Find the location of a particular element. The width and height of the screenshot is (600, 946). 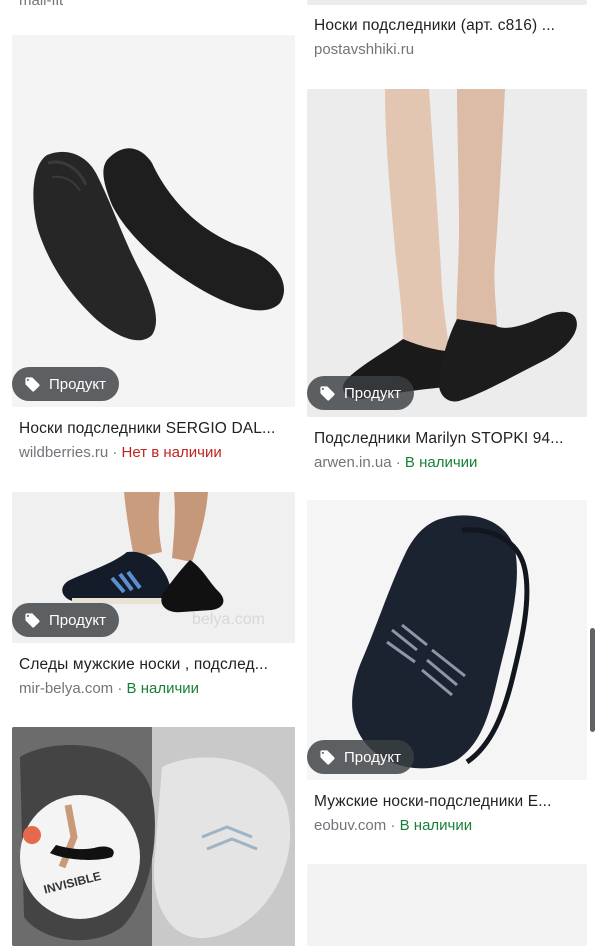

result-source: wildberries.ru · Нет в наличии is located at coordinates (120, 452).